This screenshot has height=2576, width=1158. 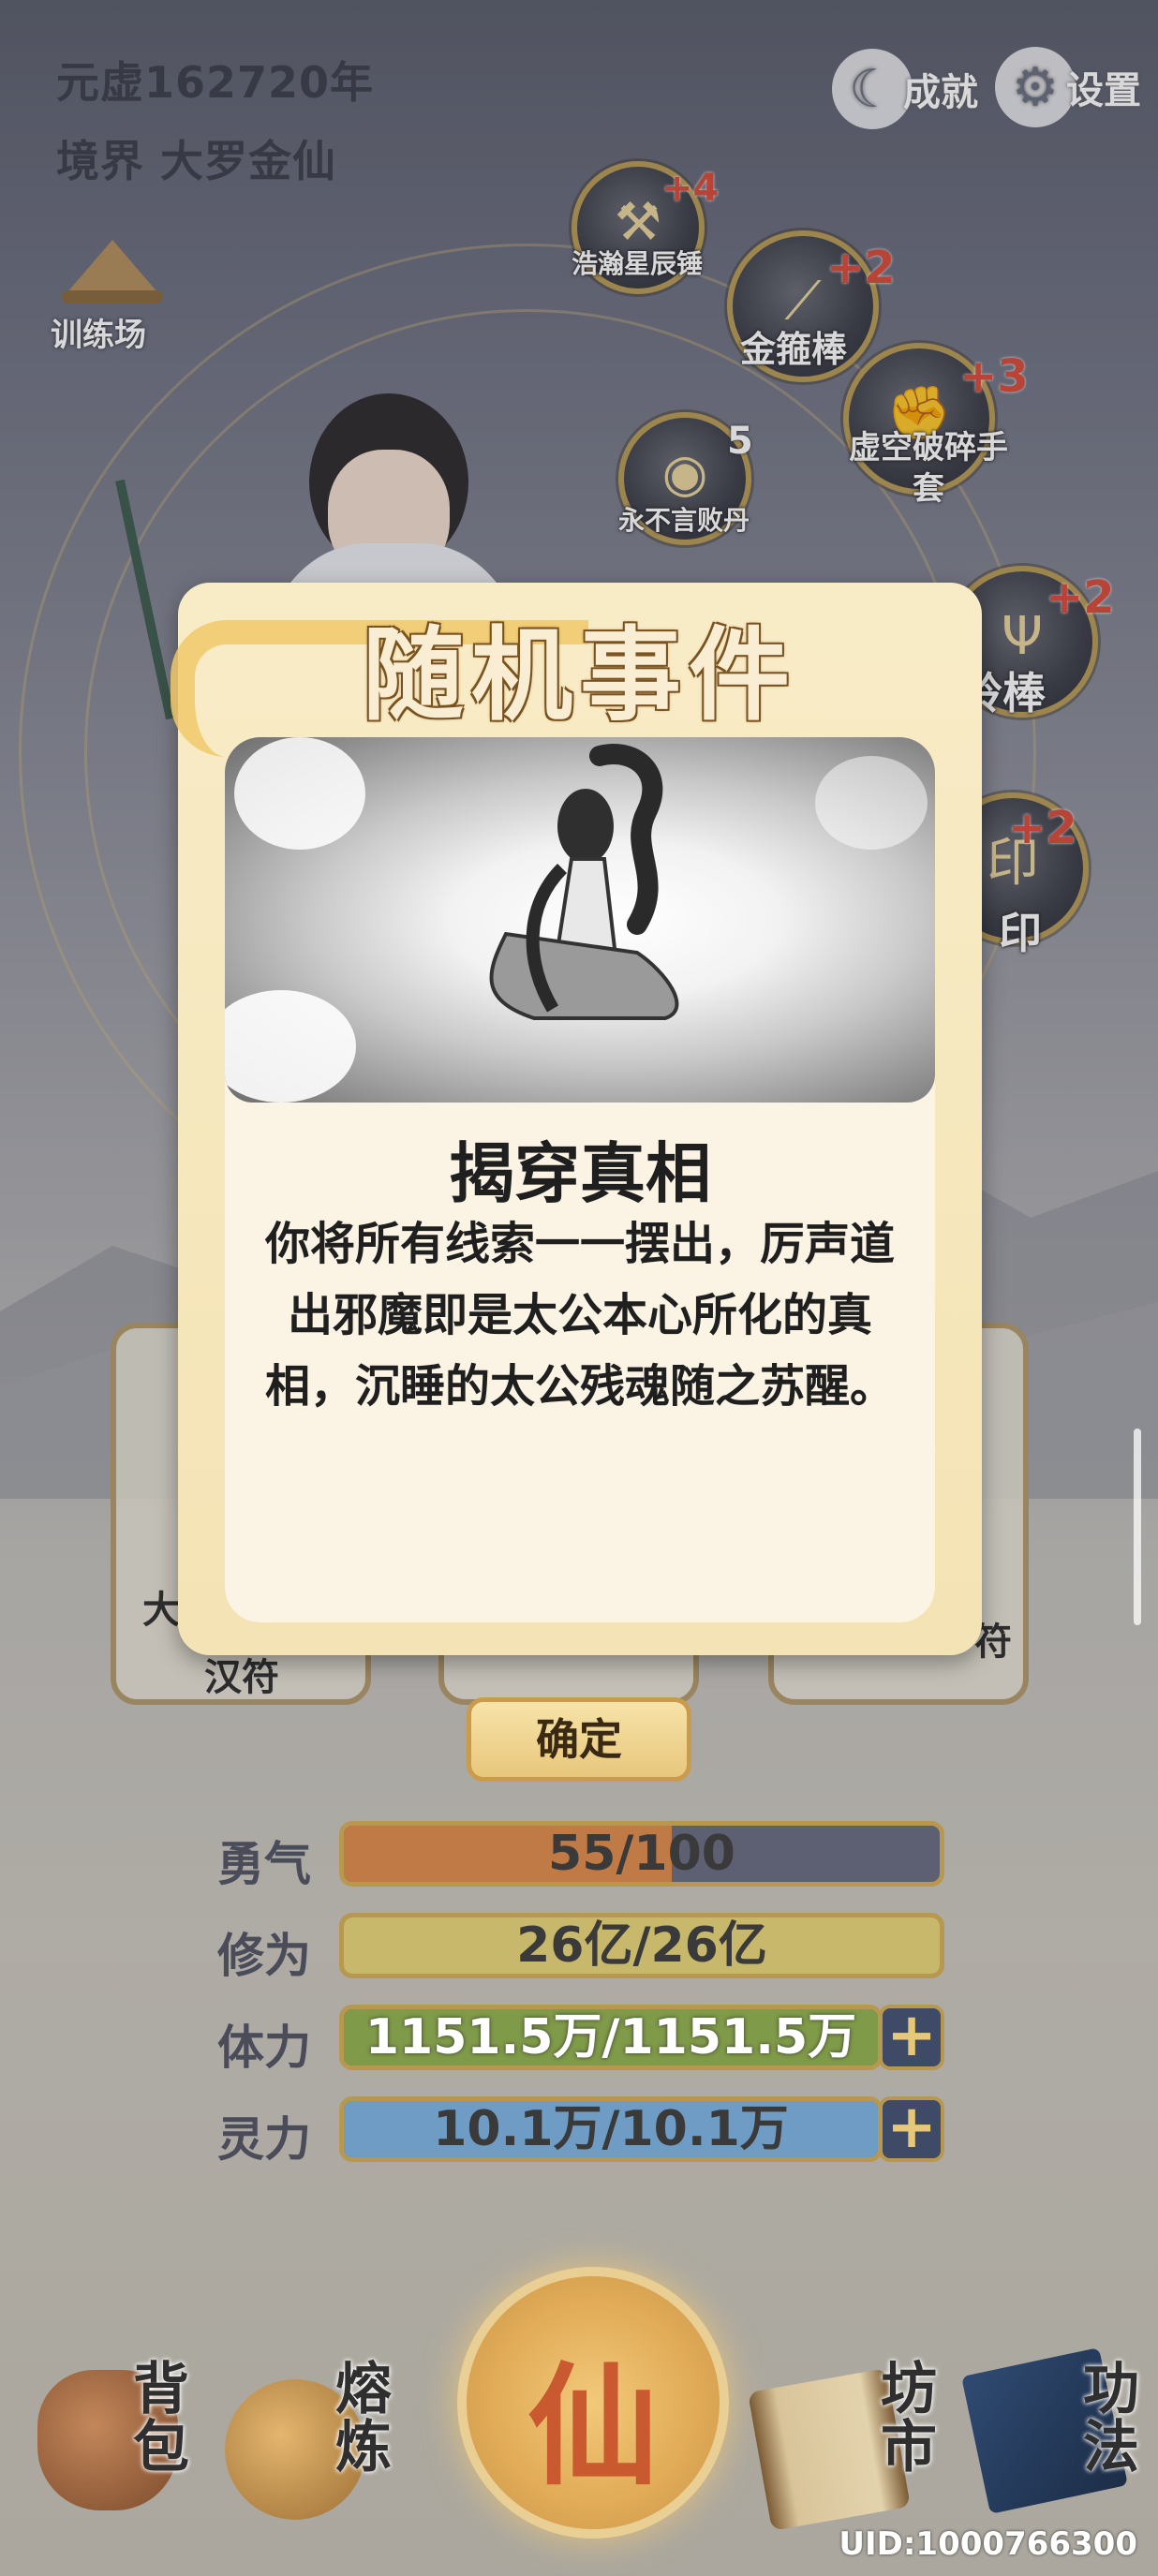 I want to click on nav-skills-button: 功法, so click(x=1056, y=2436).